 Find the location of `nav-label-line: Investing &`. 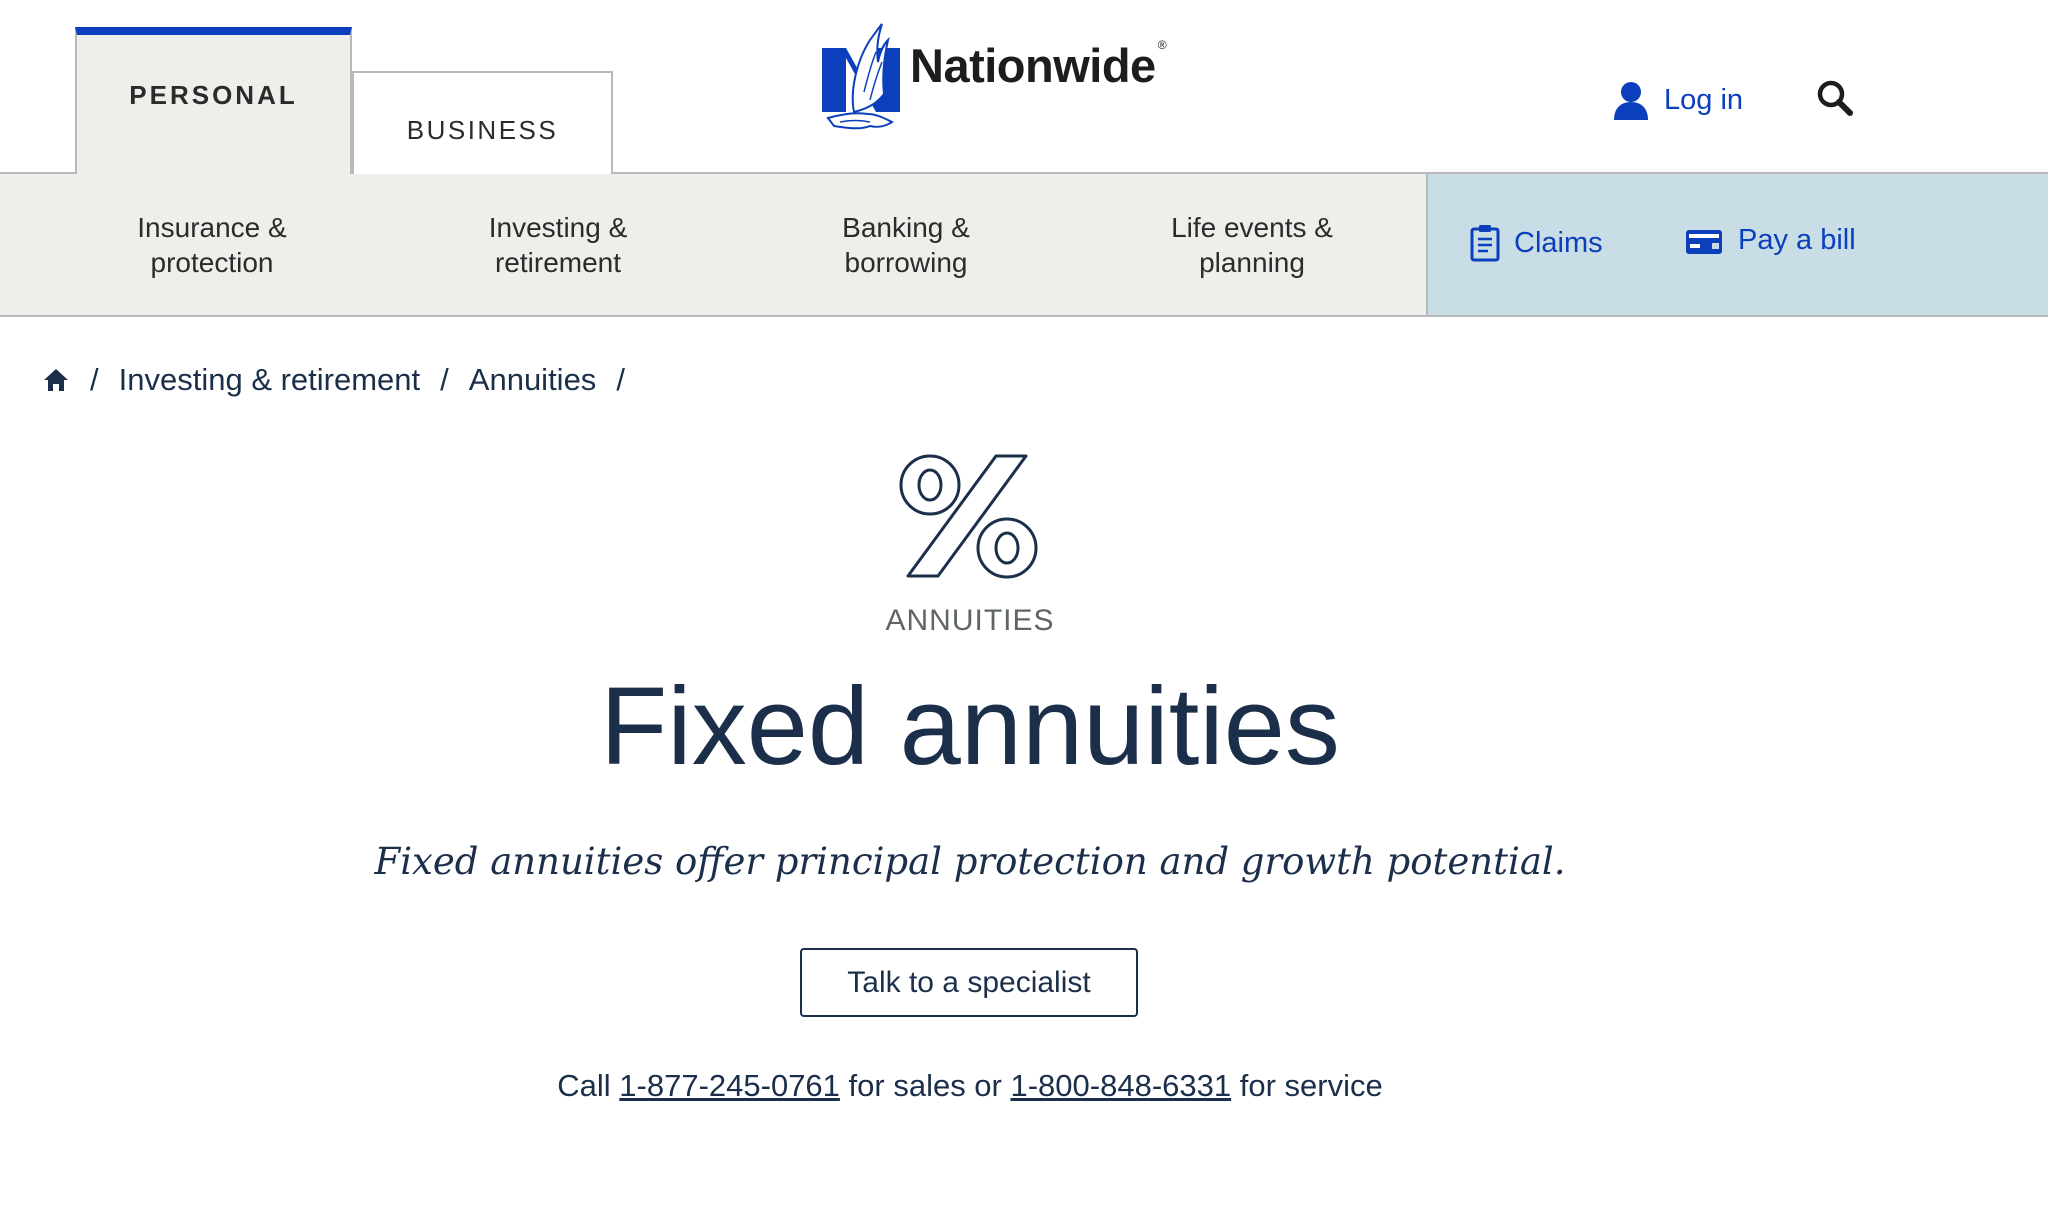

nav-label-line: Investing & is located at coordinates (558, 227).